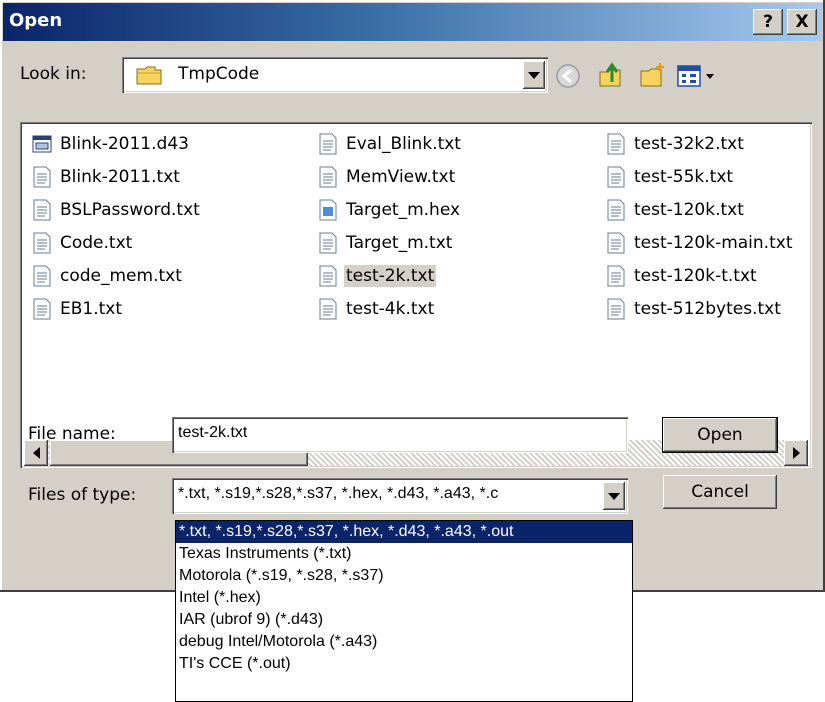 The width and height of the screenshot is (825, 702). I want to click on file-name-input: test-2k.txt, so click(400, 435).